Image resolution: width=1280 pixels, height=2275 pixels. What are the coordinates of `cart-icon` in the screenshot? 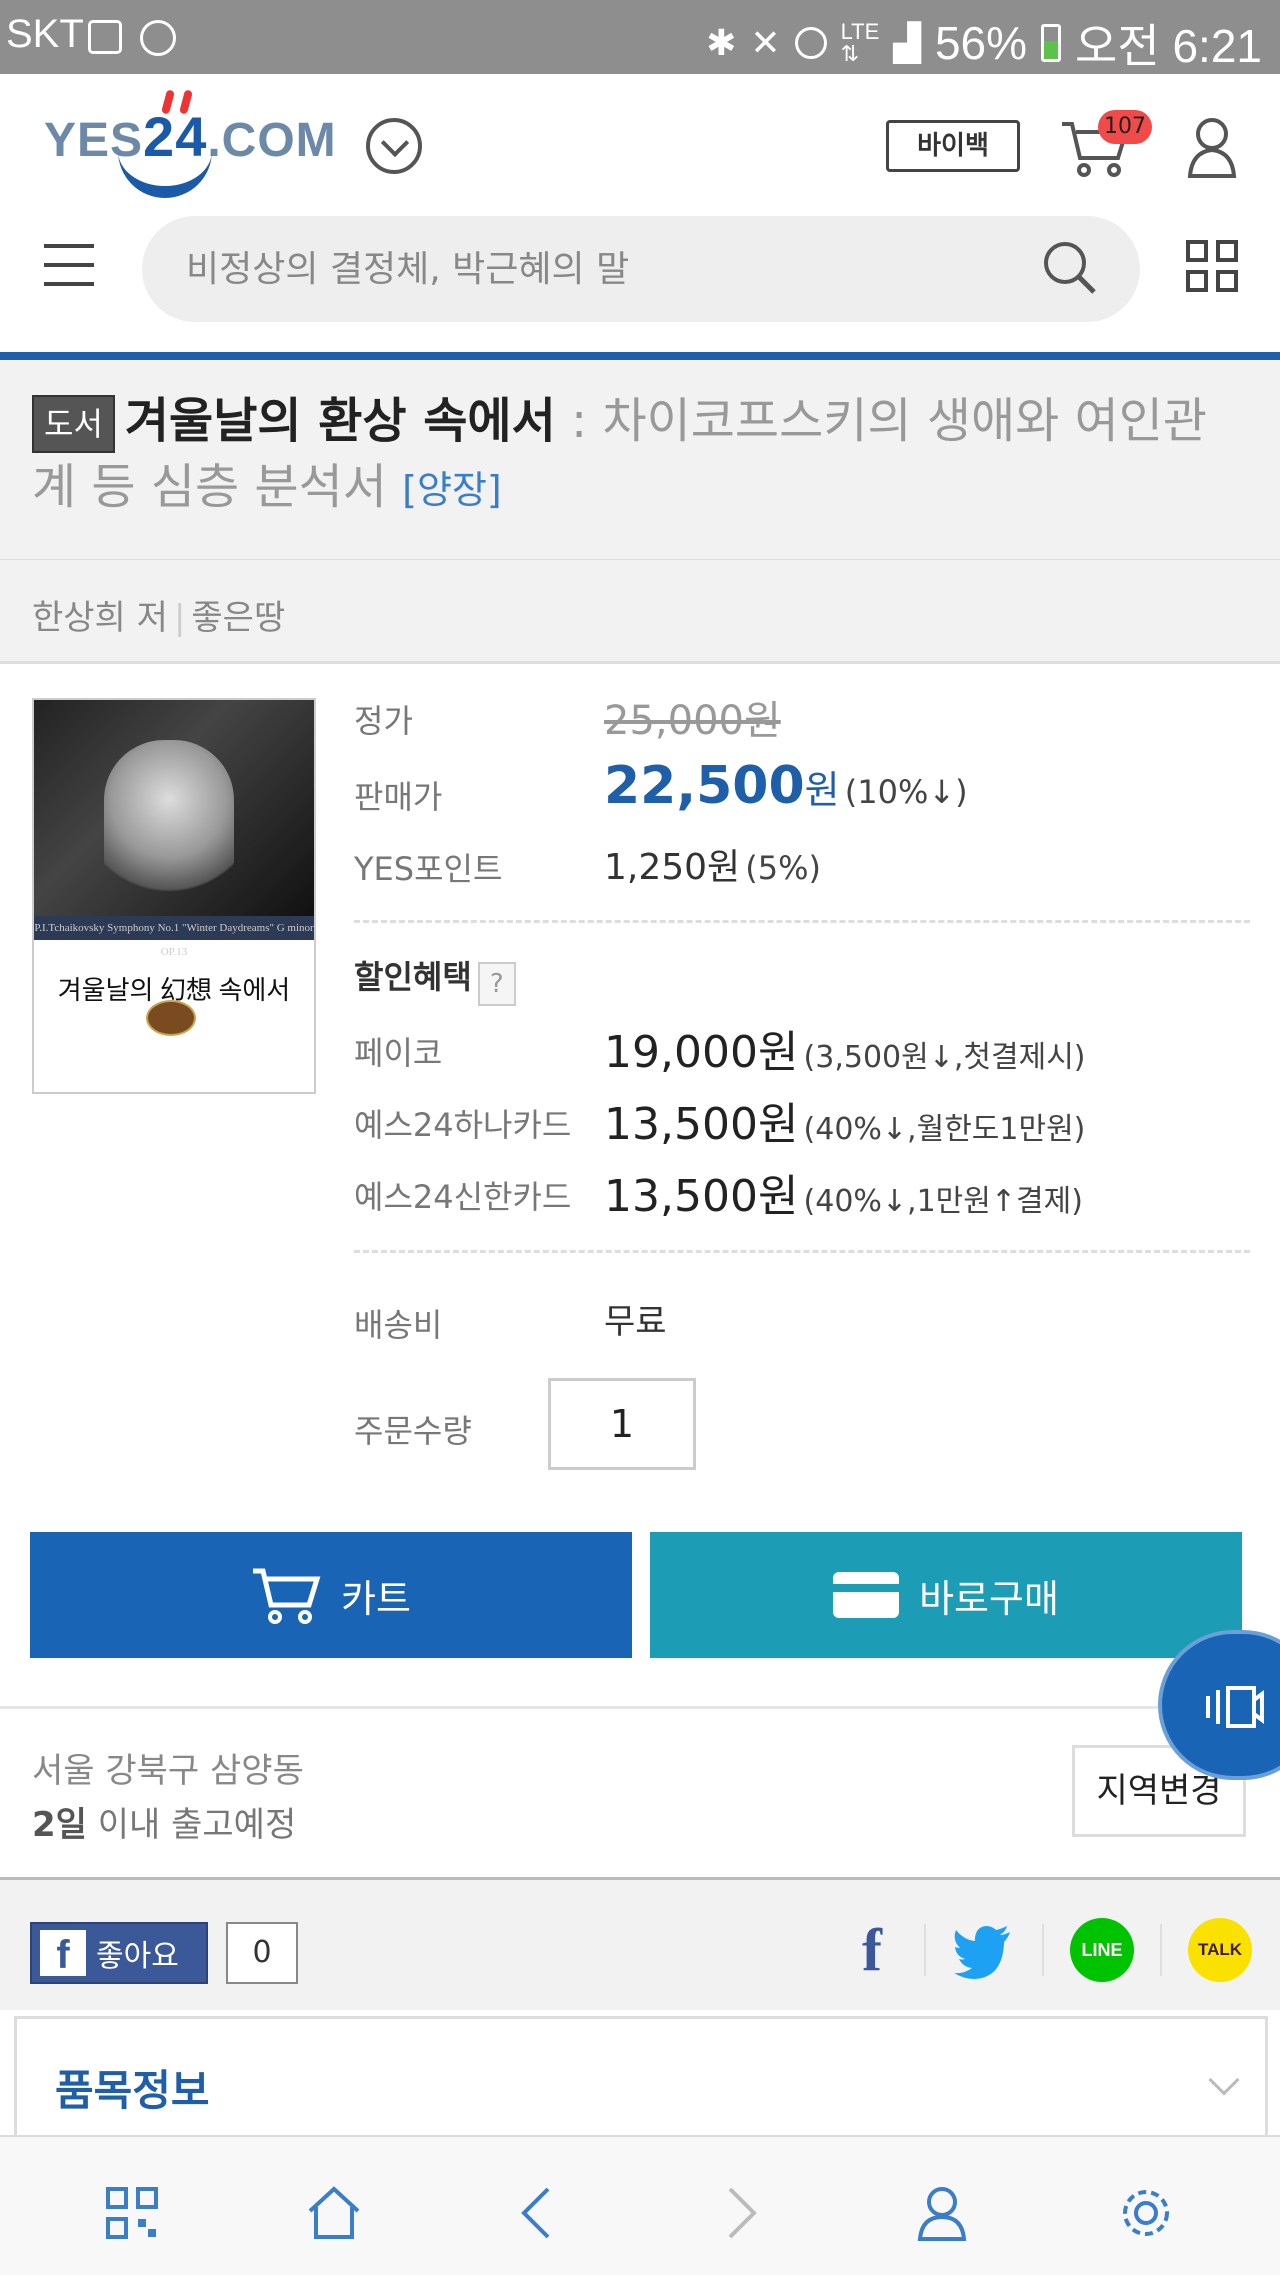 It's located at (287, 1596).